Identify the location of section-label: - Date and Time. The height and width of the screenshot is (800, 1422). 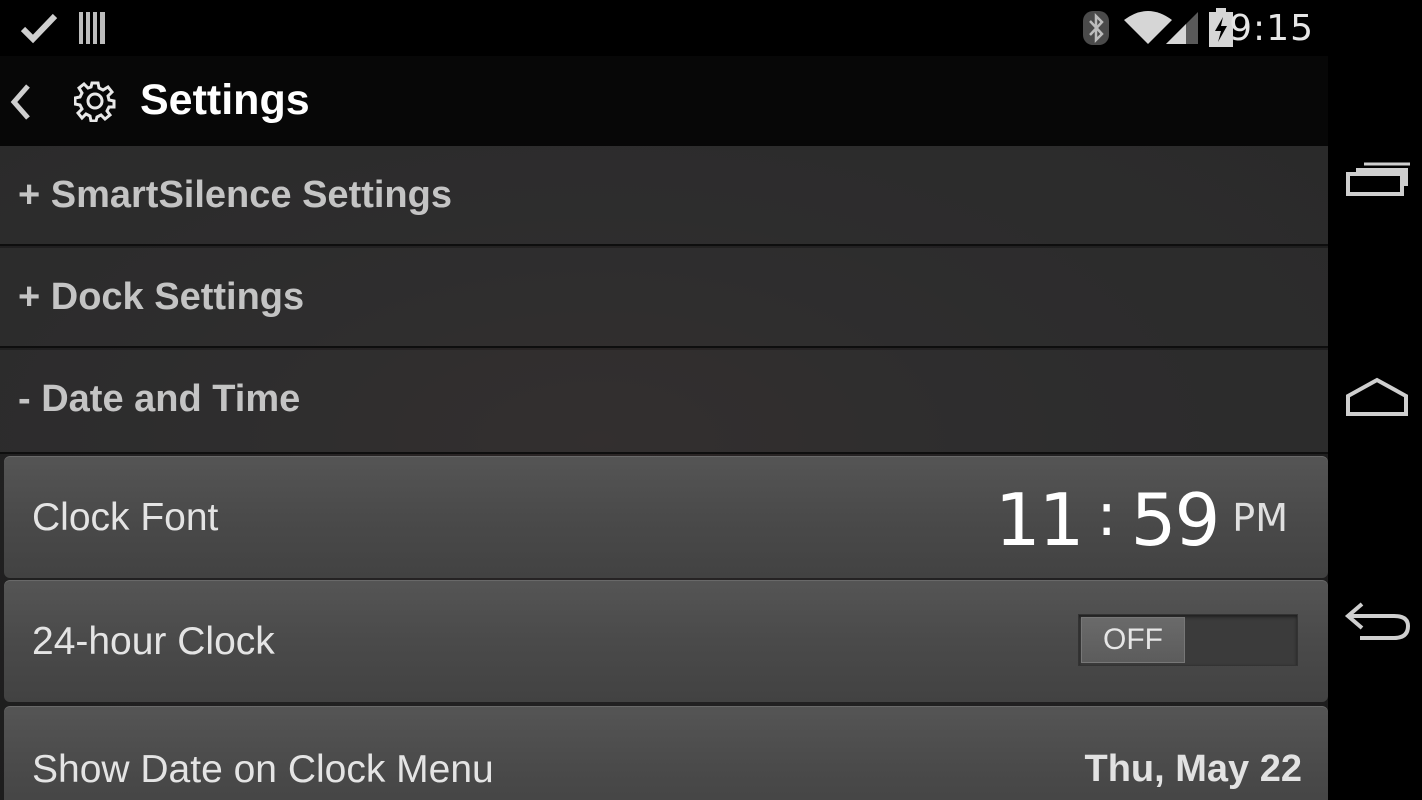
(159, 399).